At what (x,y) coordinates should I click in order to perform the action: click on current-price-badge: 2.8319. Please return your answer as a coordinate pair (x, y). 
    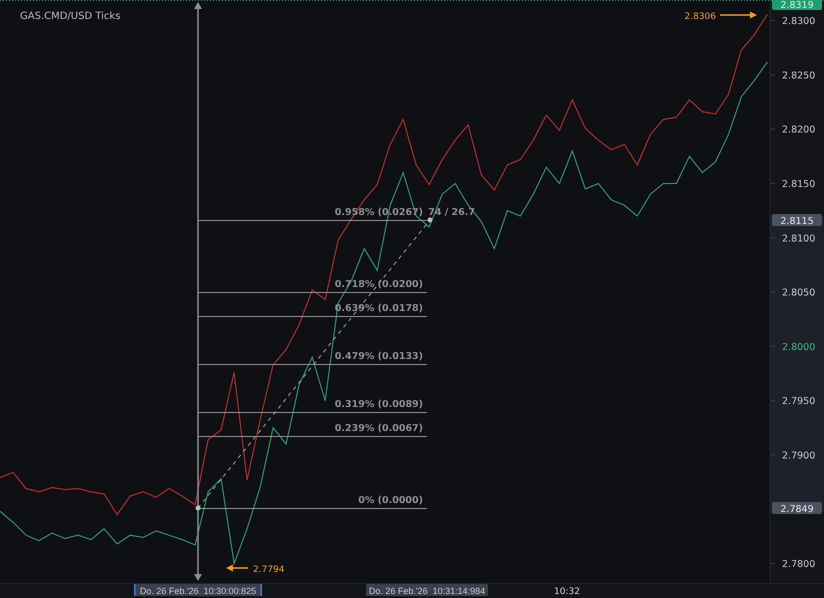
    Looking at the image, I should click on (797, 5).